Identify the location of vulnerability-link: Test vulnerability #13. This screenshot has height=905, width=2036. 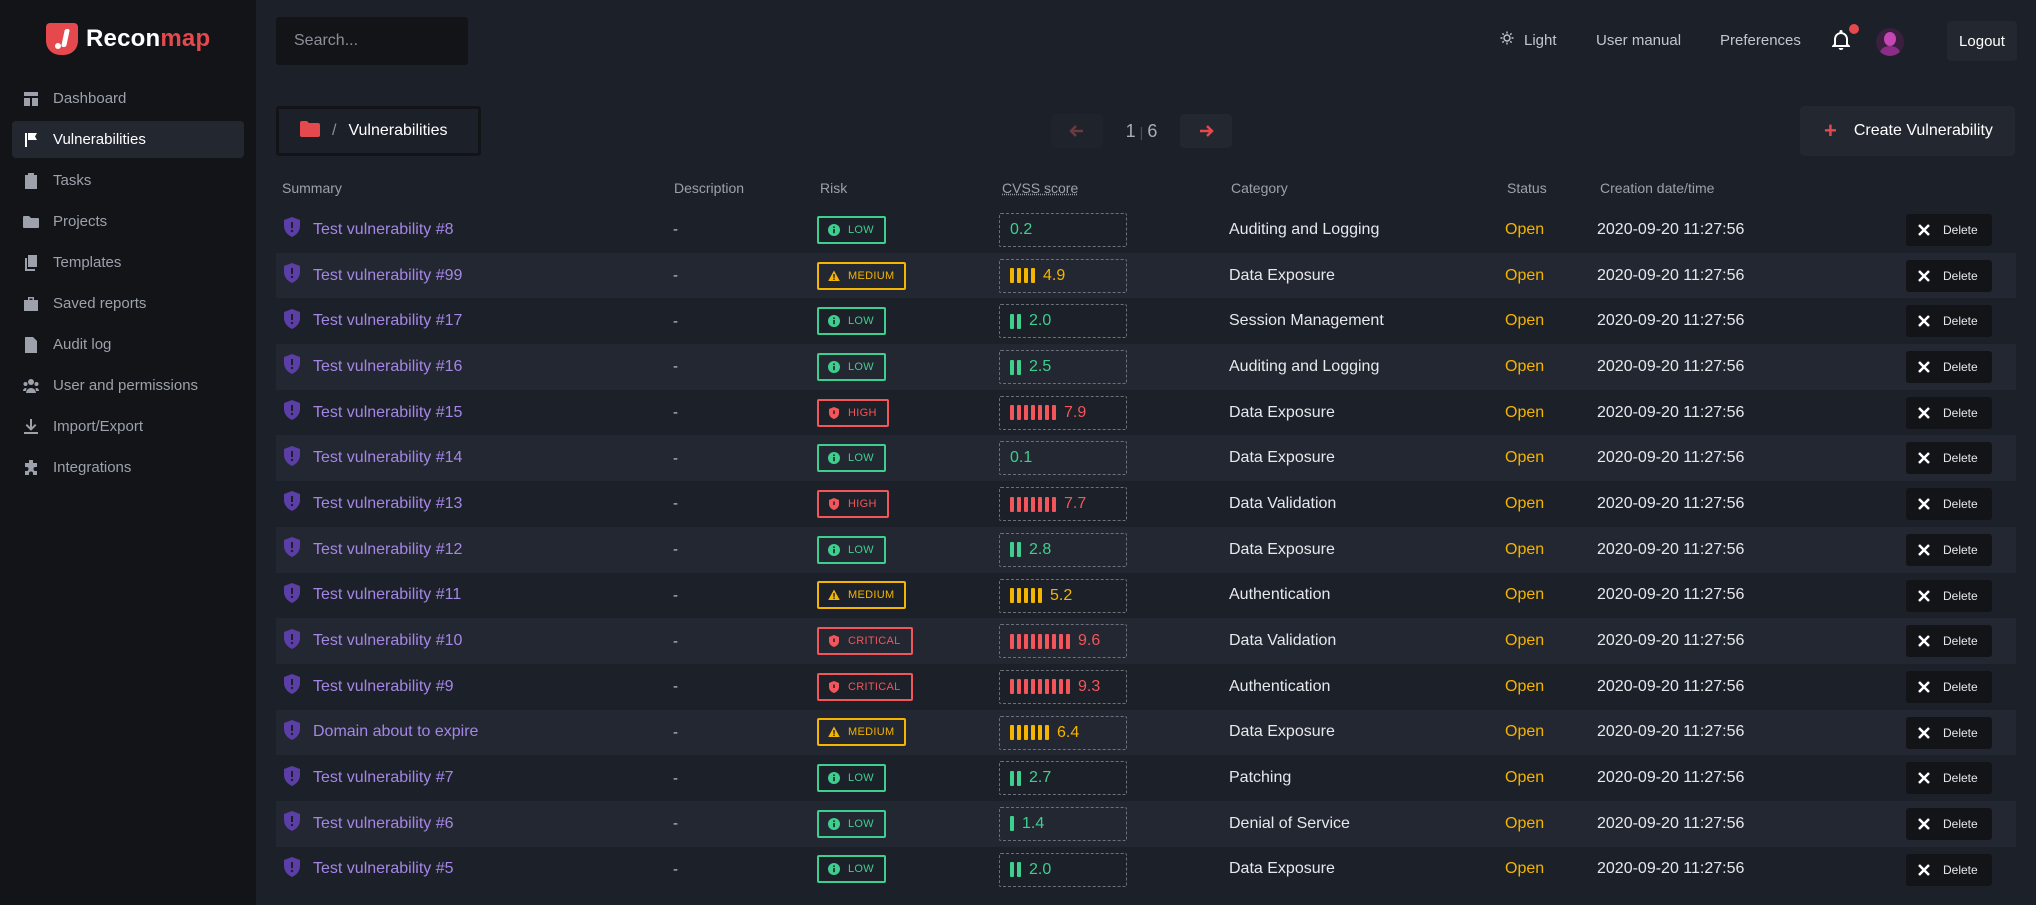
(387, 504).